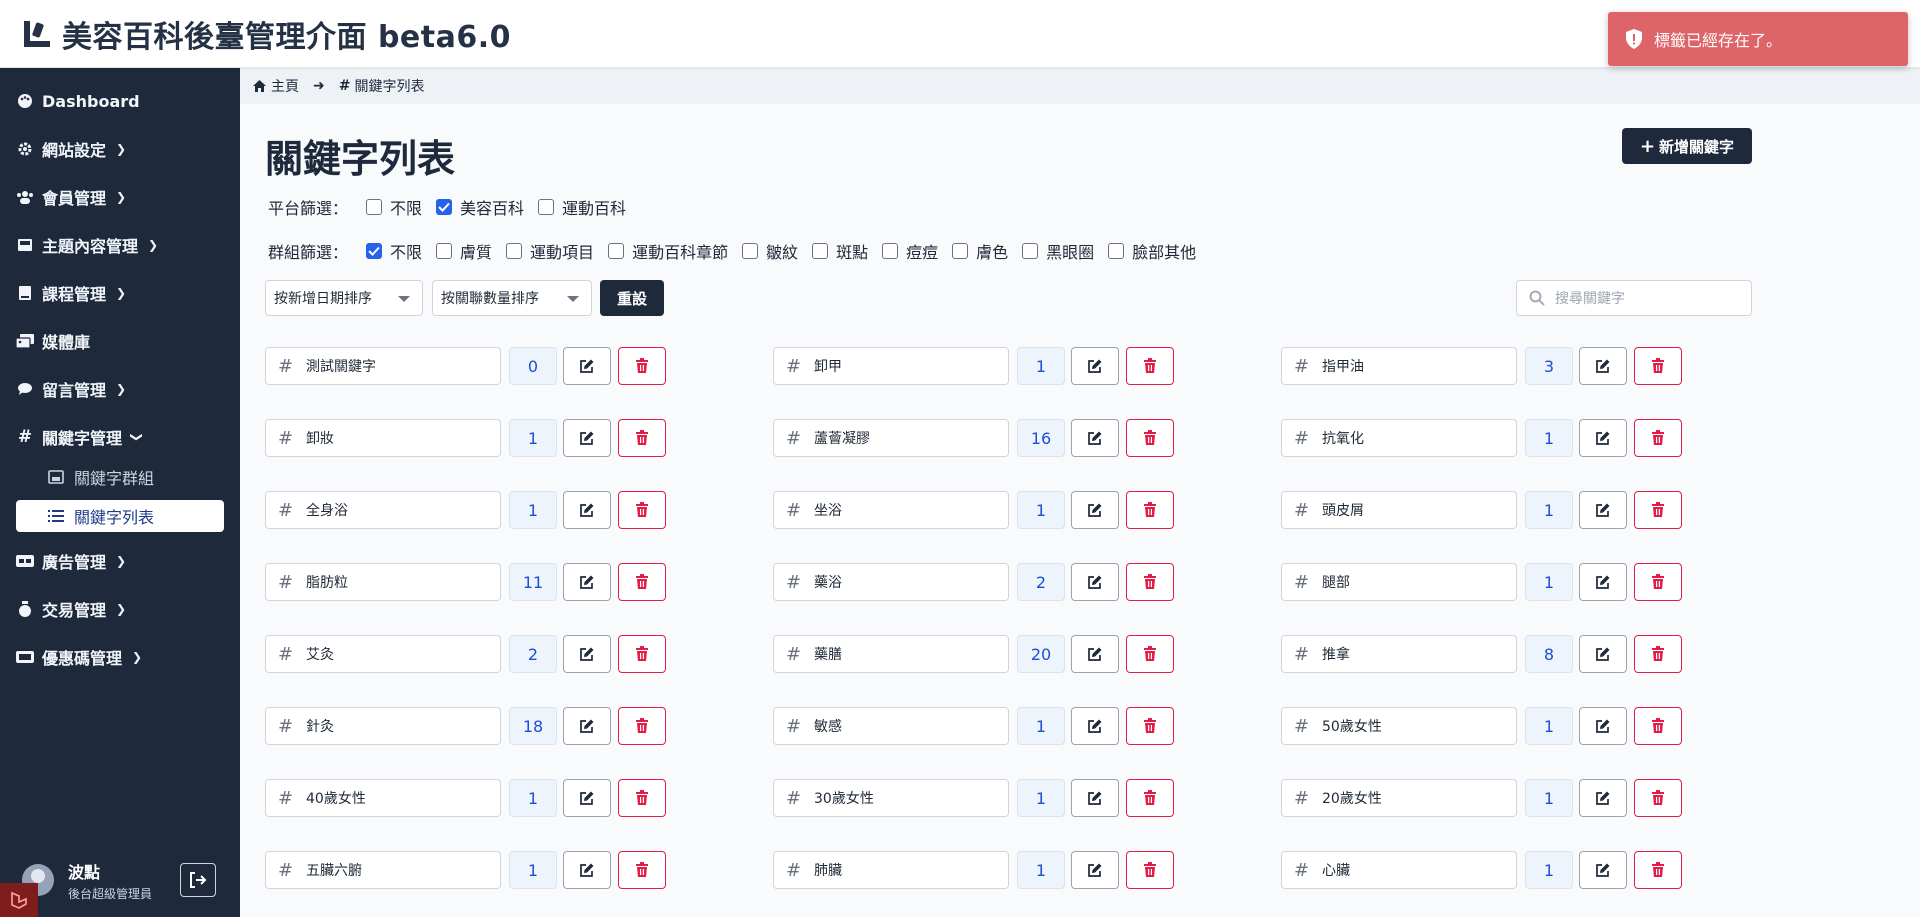 This screenshot has width=1920, height=917. Describe the element at coordinates (120, 389) in the screenshot. I see `sidebar-item-comments: 留言管理 ❯` at that location.